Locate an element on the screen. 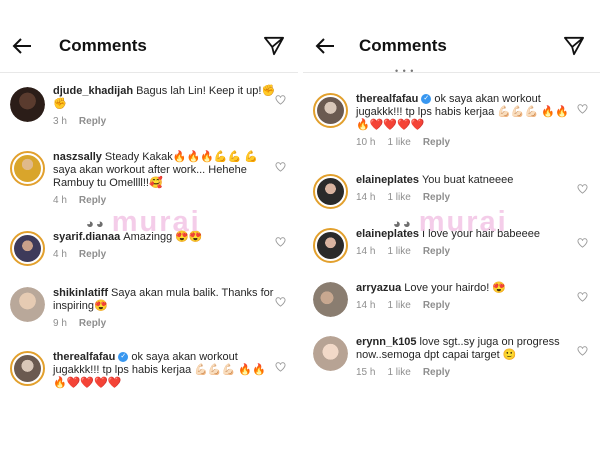  more-indicator: • • • is located at coordinates (405, 71).